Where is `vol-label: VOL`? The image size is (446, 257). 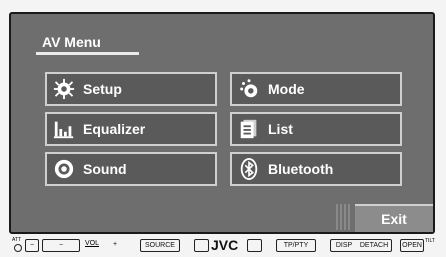
vol-label: VOL is located at coordinates (92, 243).